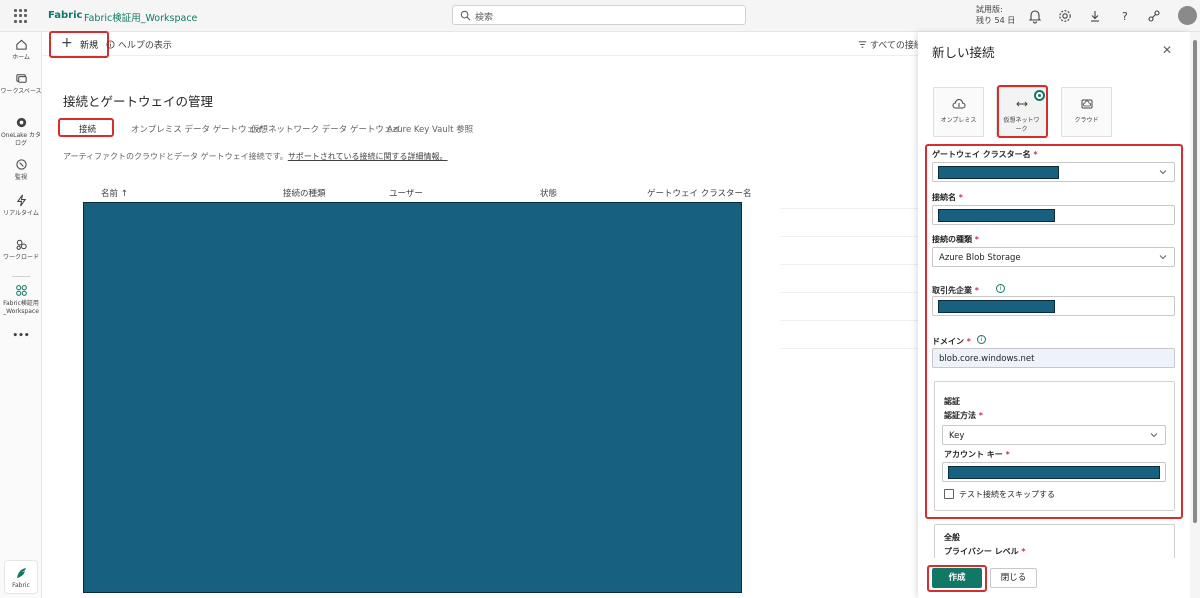  I want to click on help-button: ヘルプの表示, so click(139, 44).